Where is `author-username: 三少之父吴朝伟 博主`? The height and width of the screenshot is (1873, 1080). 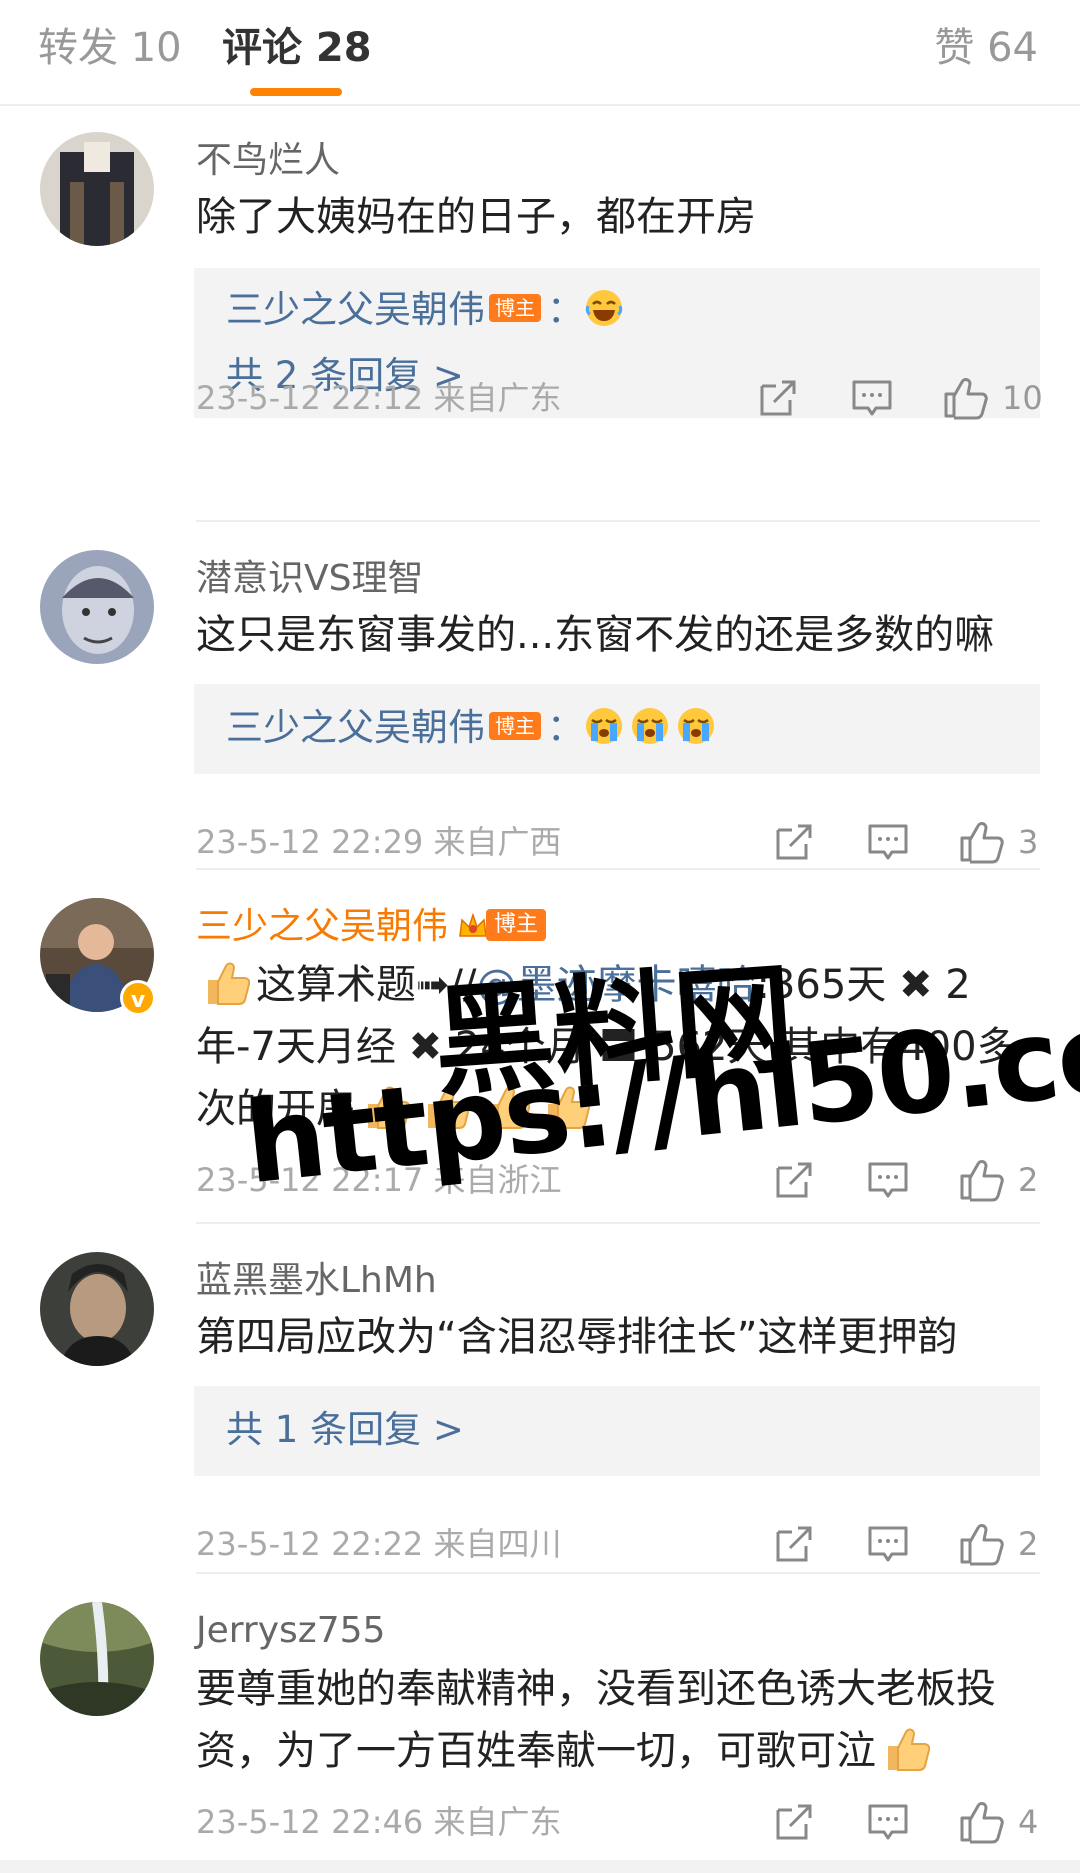 author-username: 三少之父吴朝伟 博主 is located at coordinates (371, 926).